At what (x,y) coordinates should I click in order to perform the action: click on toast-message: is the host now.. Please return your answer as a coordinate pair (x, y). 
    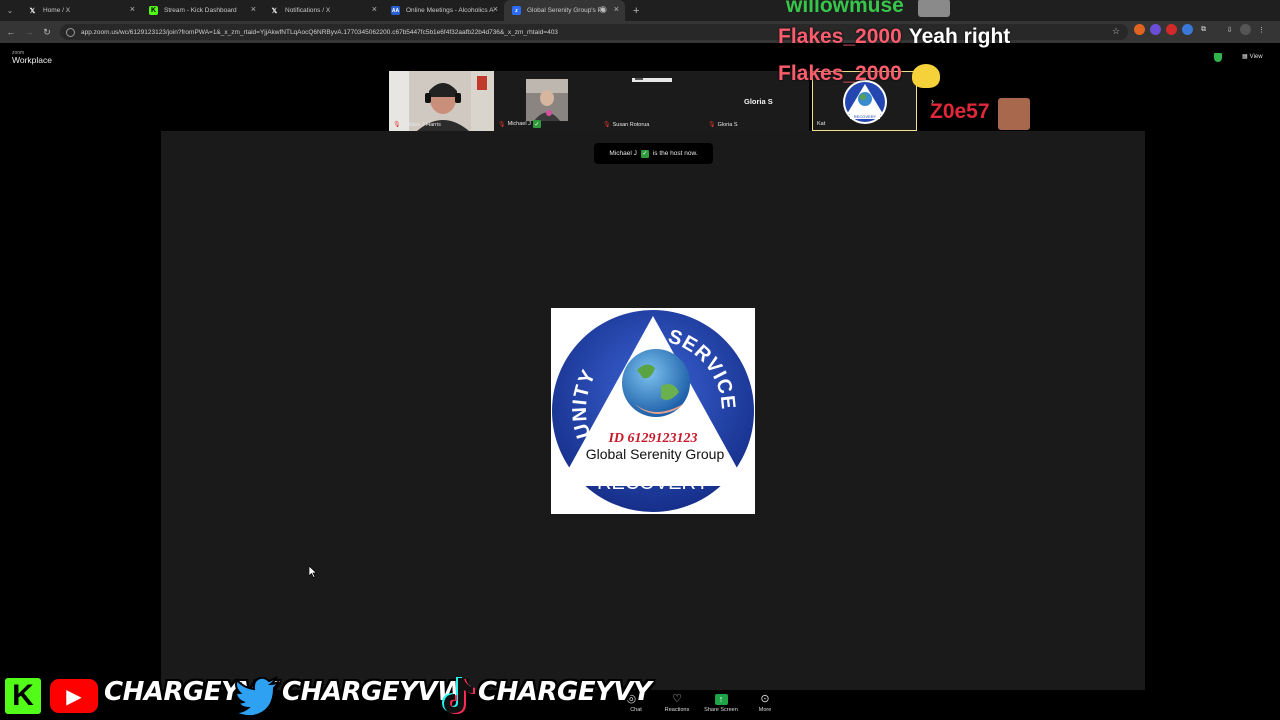
    Looking at the image, I should click on (675, 153).